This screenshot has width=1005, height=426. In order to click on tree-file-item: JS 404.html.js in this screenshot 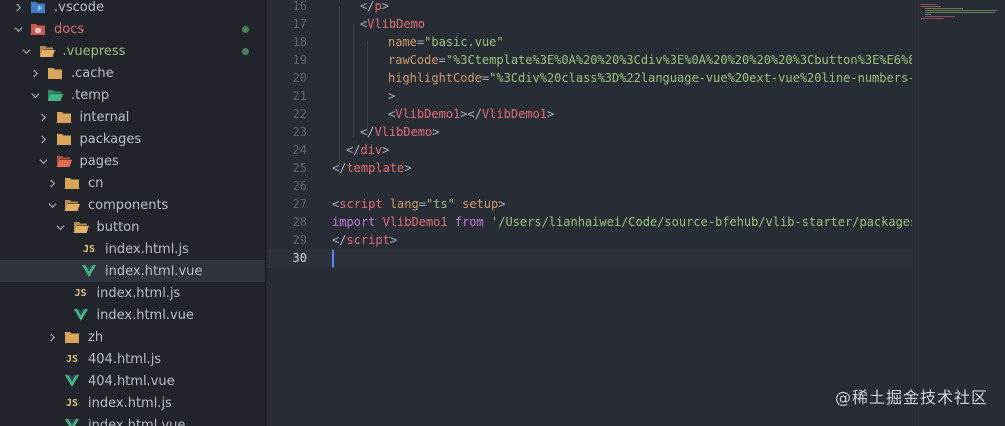, I will do `click(132, 359)`.